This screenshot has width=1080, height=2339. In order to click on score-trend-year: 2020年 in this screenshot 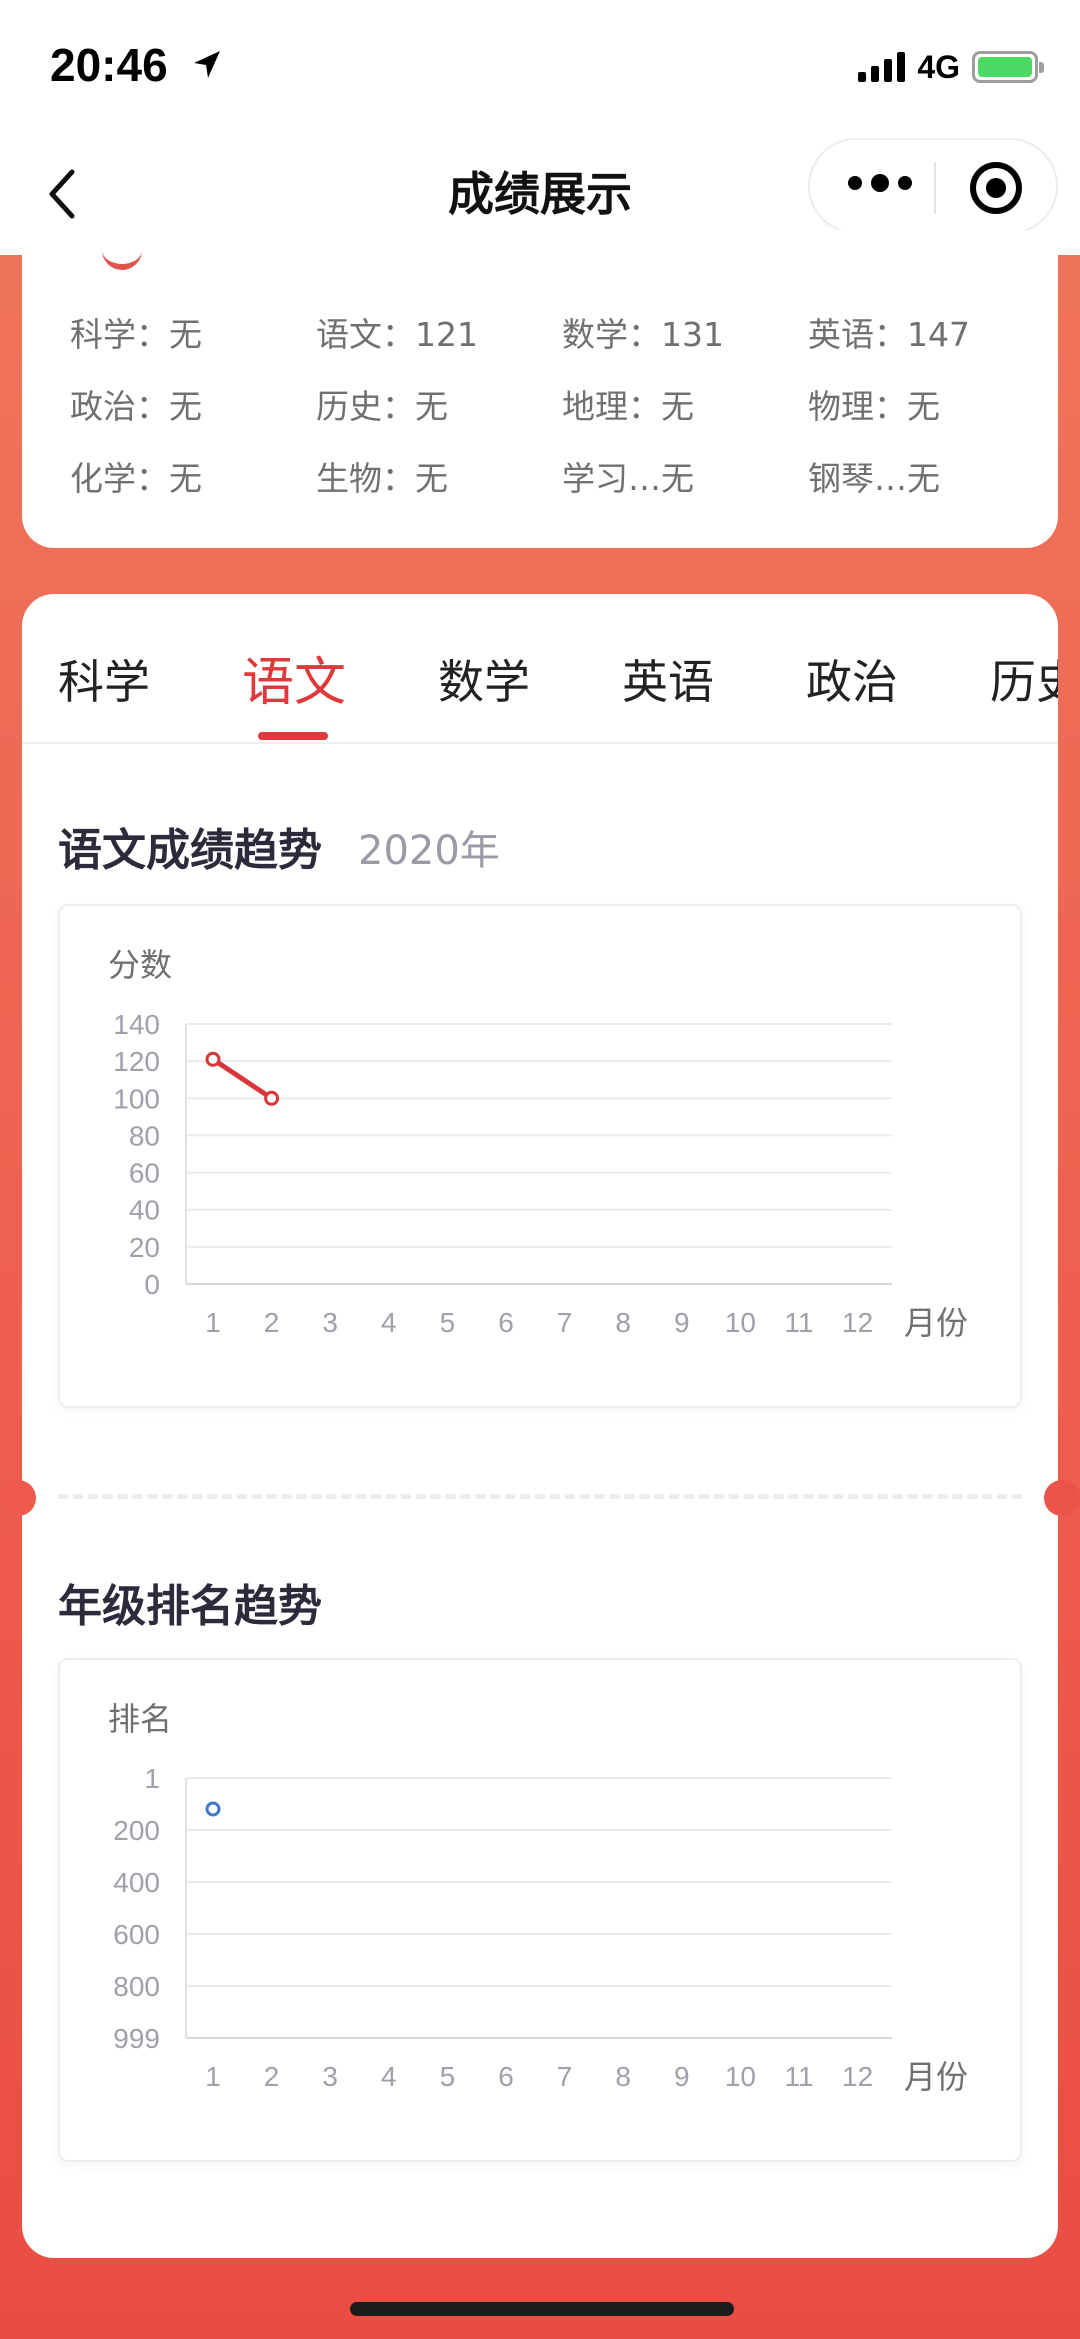, I will do `click(429, 851)`.